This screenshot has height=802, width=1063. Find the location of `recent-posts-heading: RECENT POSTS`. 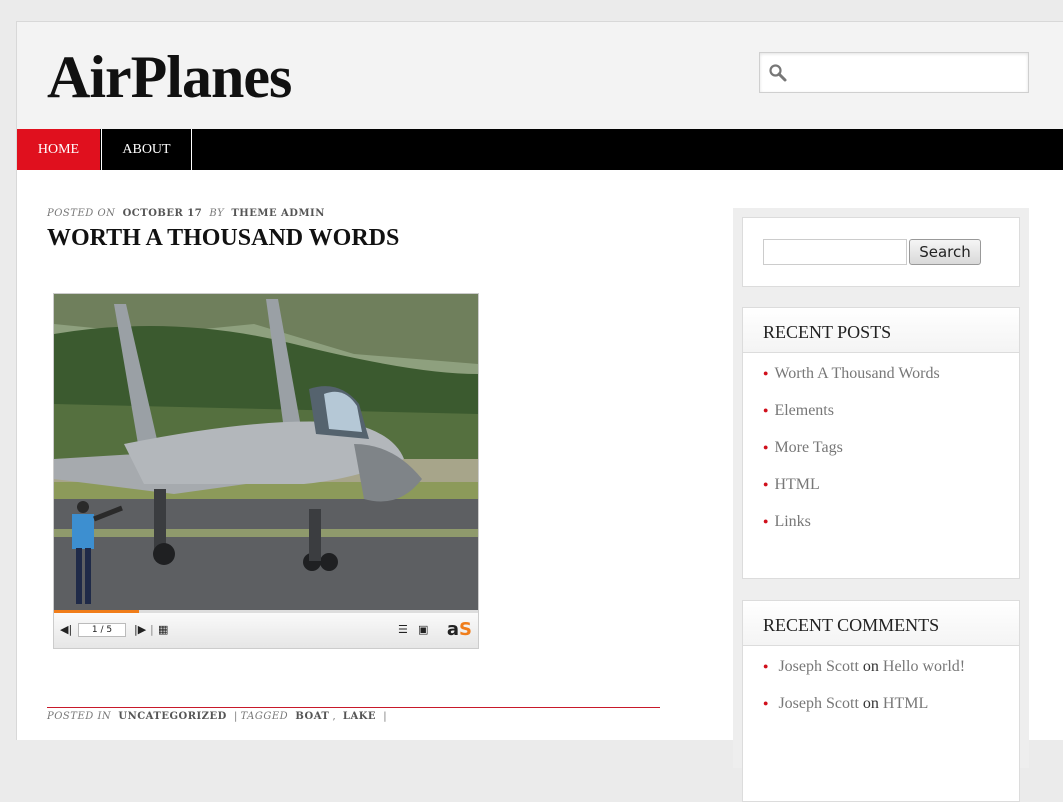

recent-posts-heading: RECENT POSTS is located at coordinates (881, 330).